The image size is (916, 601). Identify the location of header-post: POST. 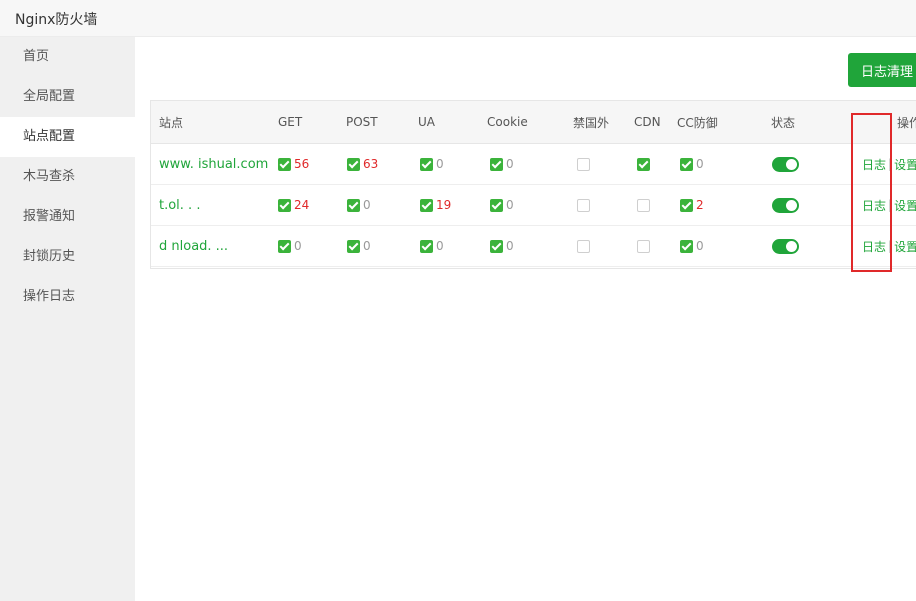
(362, 122).